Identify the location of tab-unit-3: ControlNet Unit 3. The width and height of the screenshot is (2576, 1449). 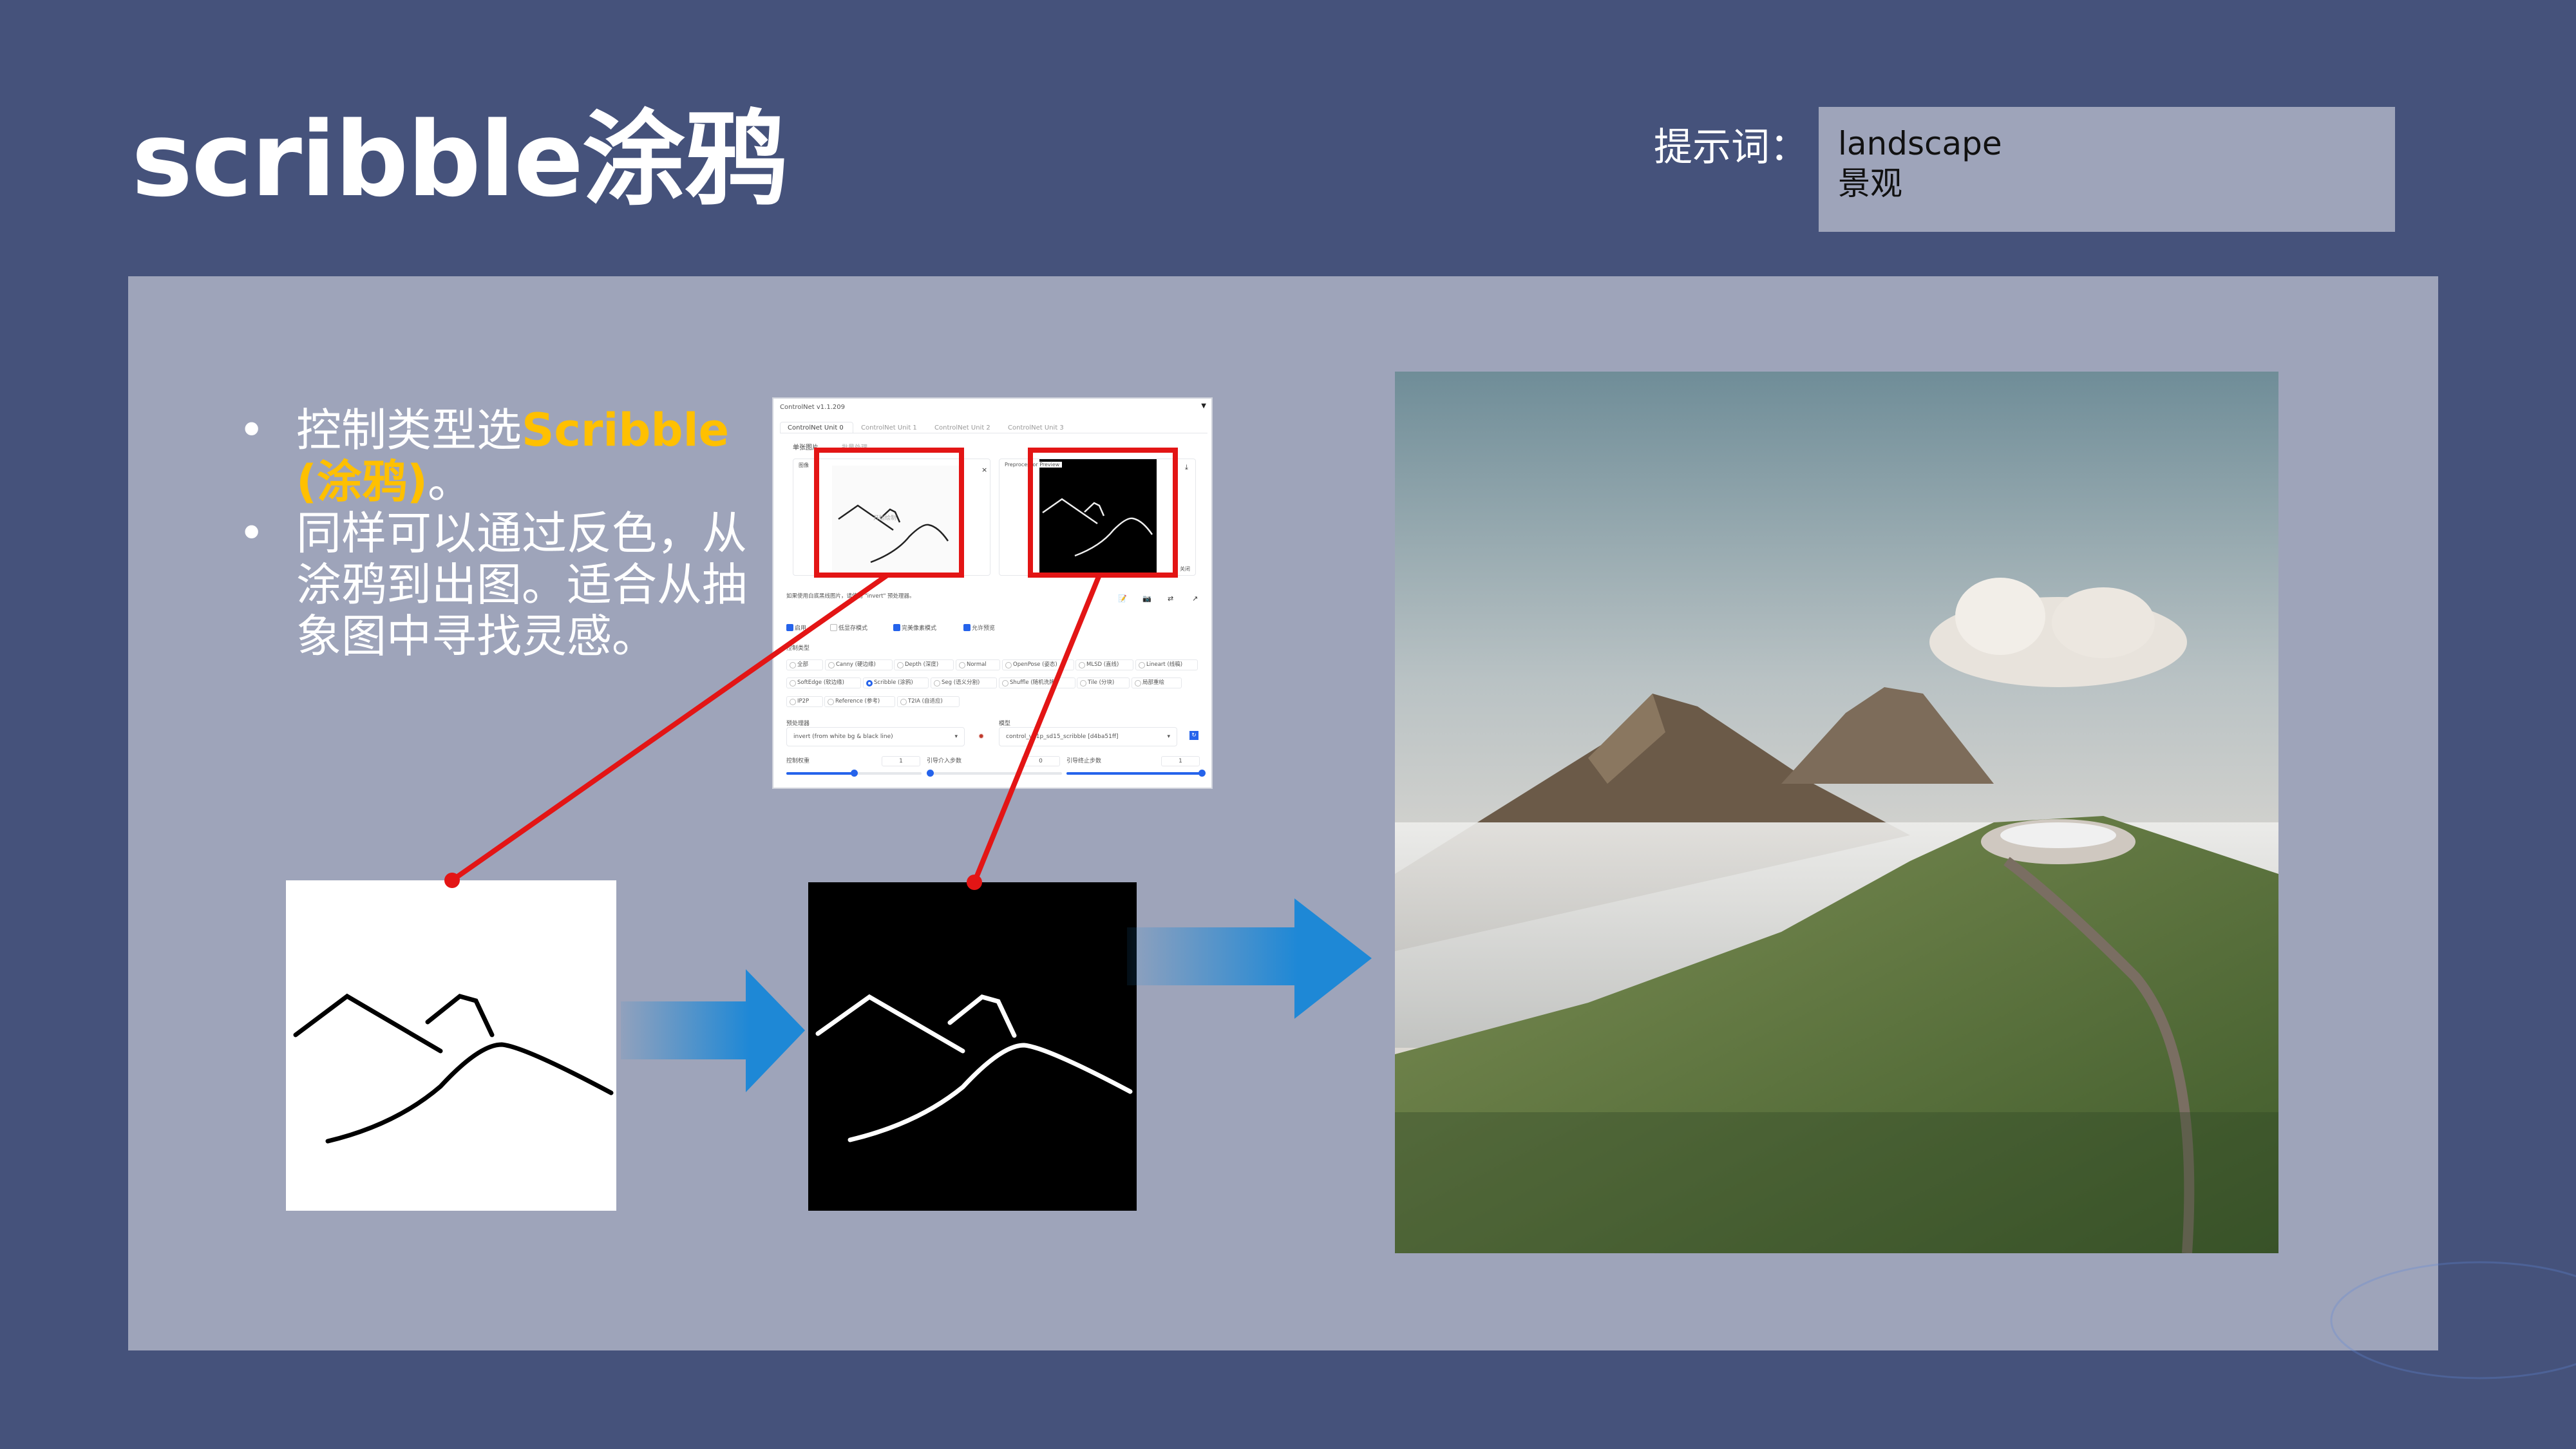
(1036, 428).